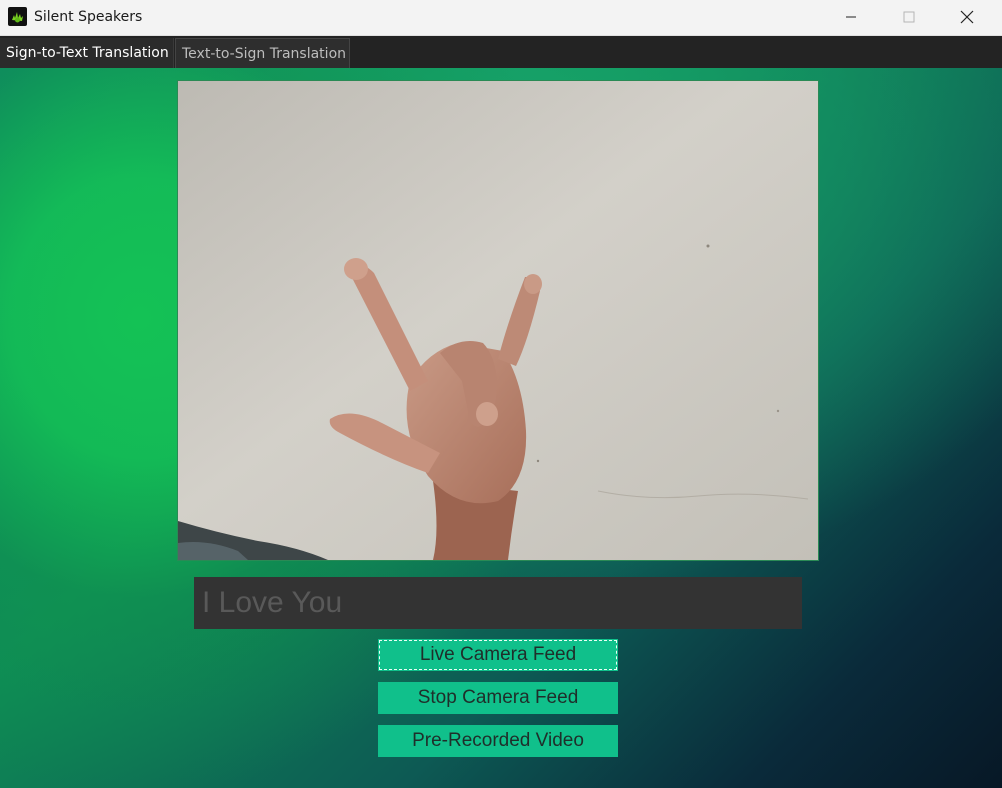  I want to click on minimize-icon, so click(851, 16).